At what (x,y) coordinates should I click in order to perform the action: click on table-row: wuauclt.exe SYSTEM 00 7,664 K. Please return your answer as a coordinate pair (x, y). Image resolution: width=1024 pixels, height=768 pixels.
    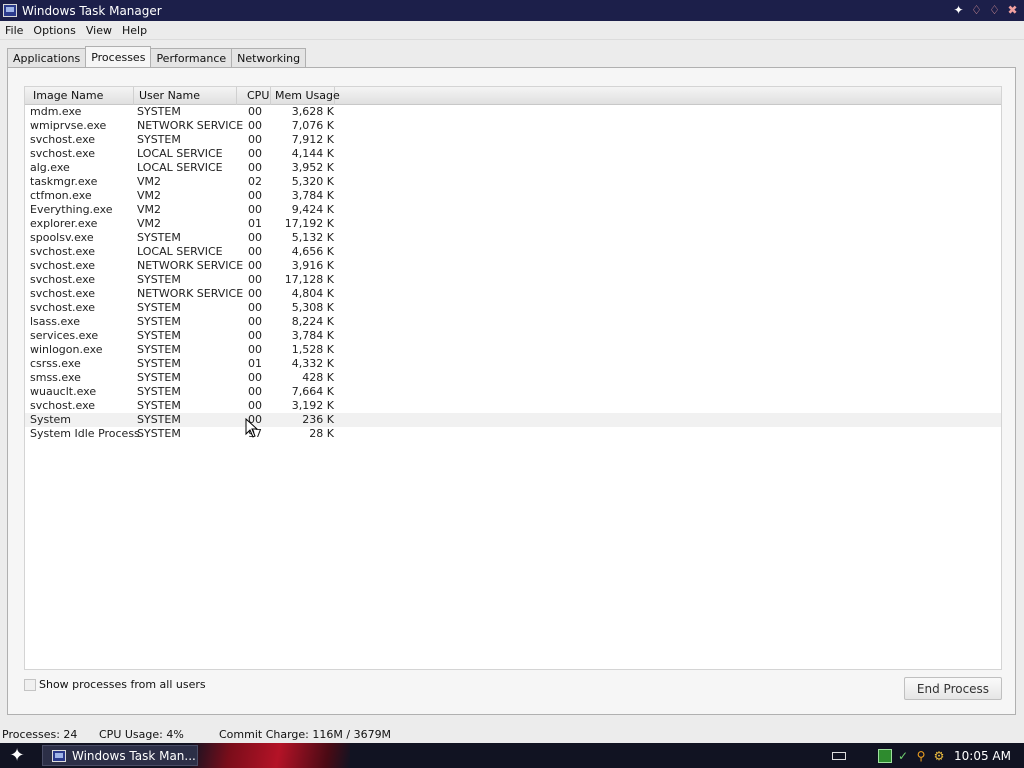
    Looking at the image, I should click on (513, 392).